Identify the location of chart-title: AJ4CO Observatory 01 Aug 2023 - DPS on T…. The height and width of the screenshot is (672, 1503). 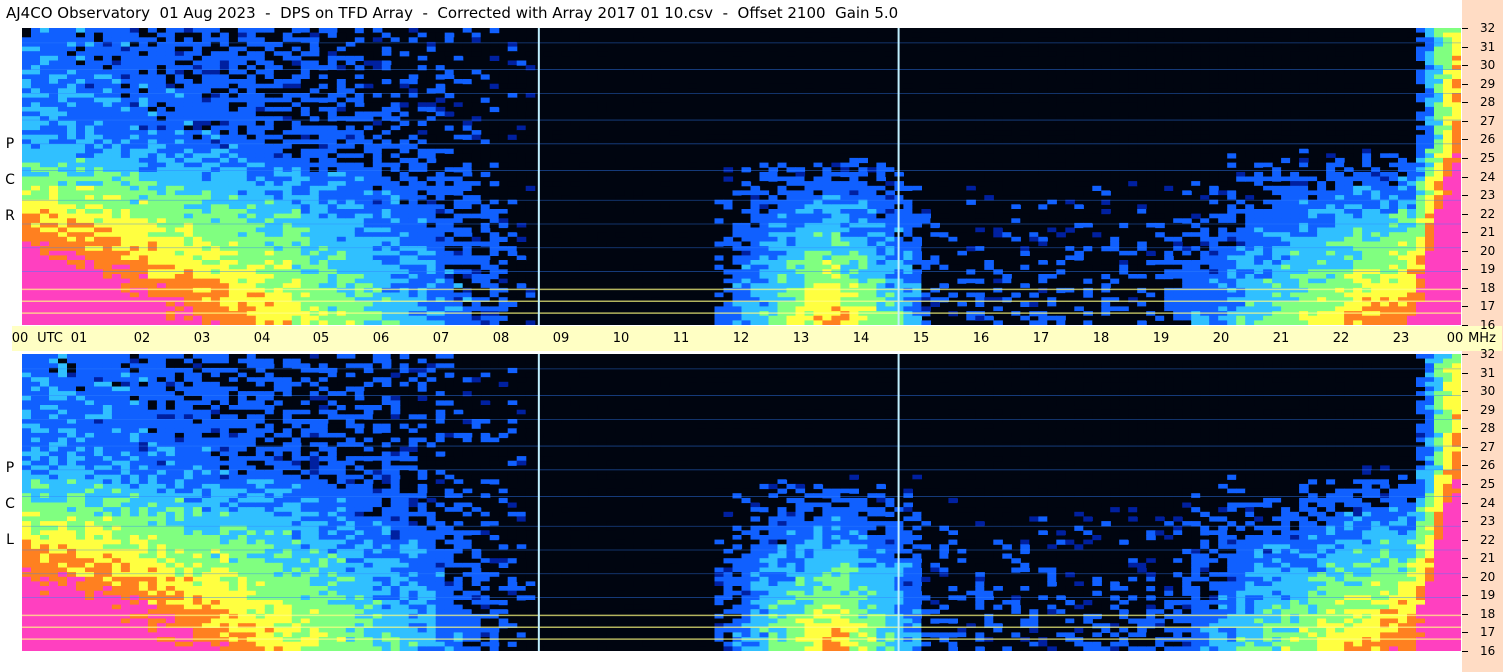
(452, 13).